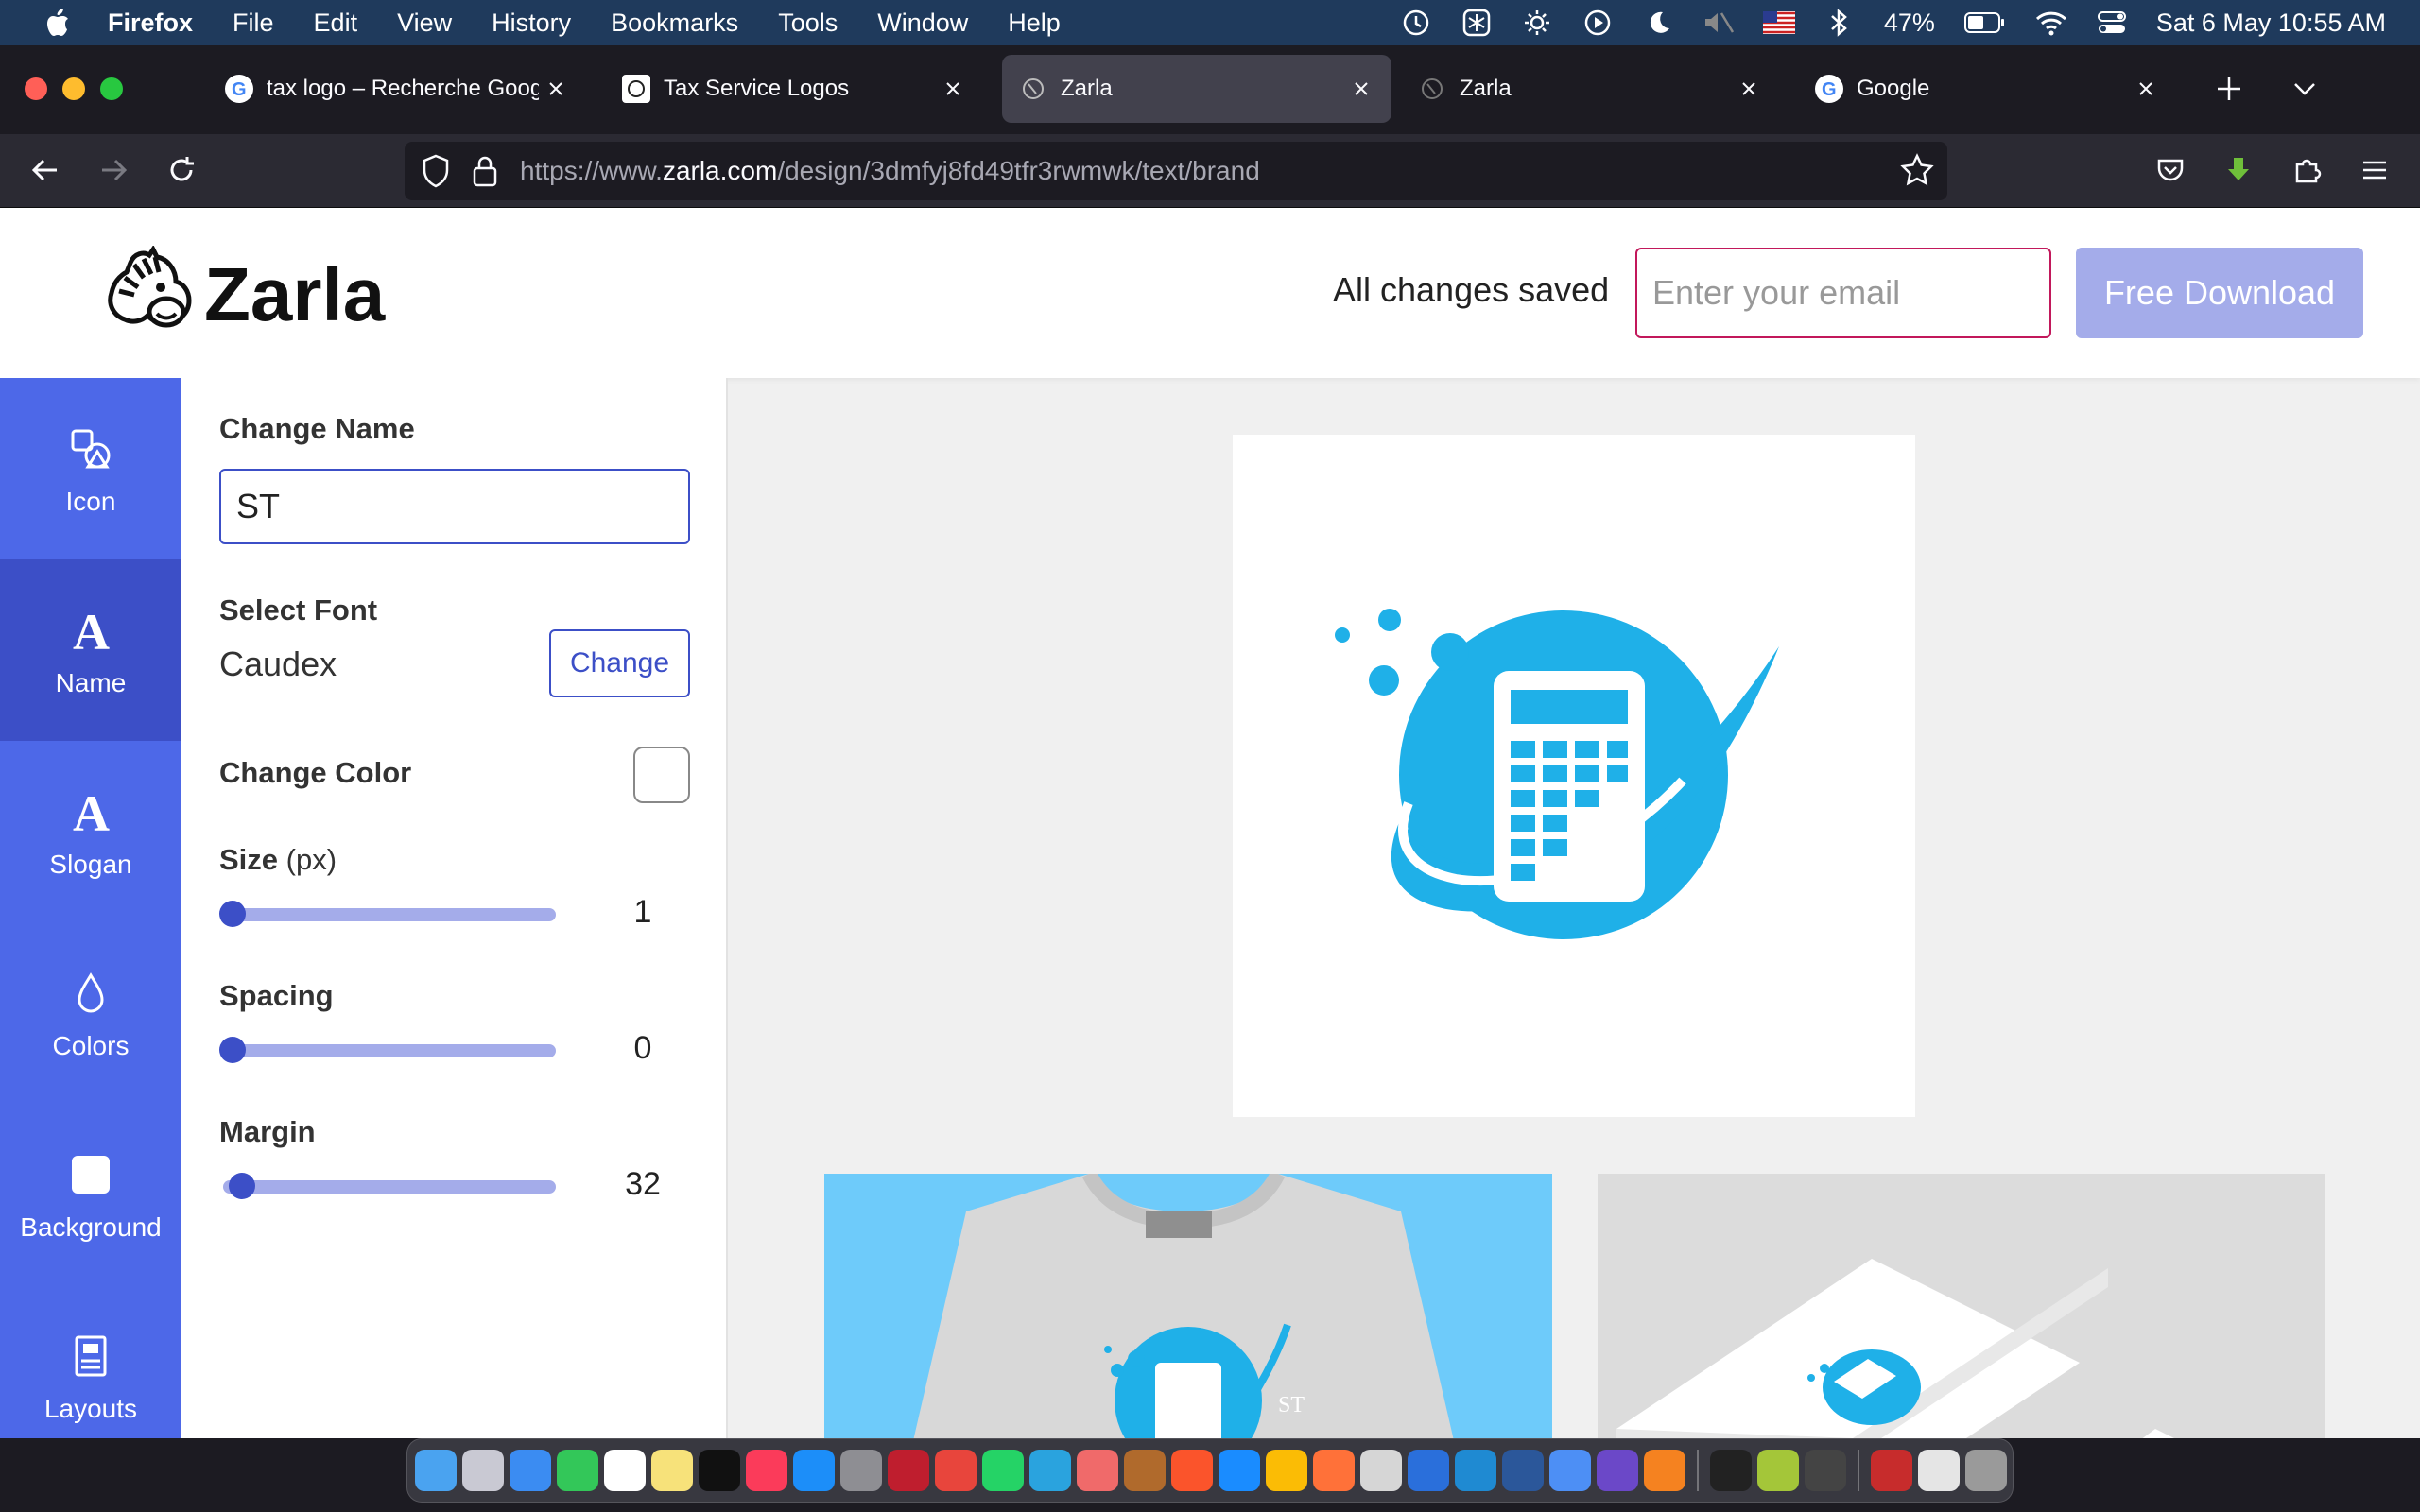 This screenshot has width=2420, height=1512. I want to click on control-center-icon, so click(2112, 23).